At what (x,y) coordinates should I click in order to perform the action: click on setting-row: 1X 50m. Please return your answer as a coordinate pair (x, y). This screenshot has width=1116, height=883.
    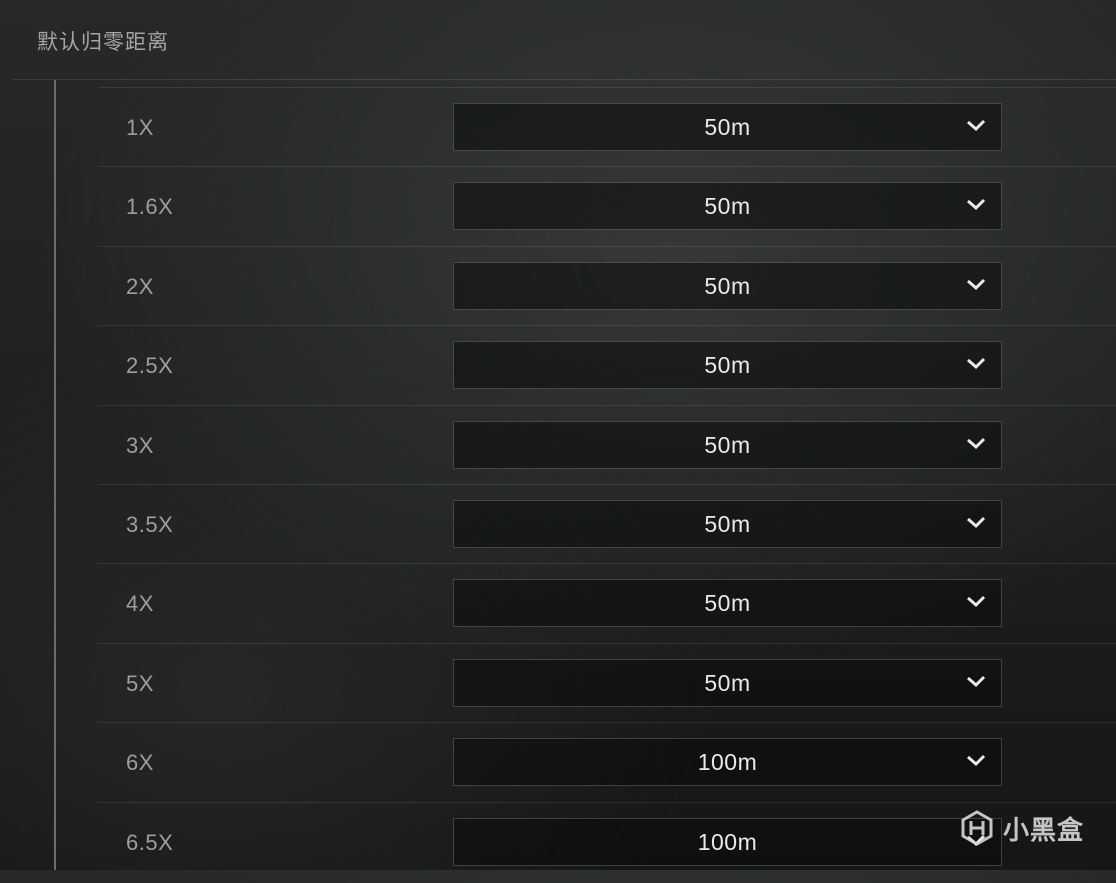
    Looking at the image, I should click on (607, 126).